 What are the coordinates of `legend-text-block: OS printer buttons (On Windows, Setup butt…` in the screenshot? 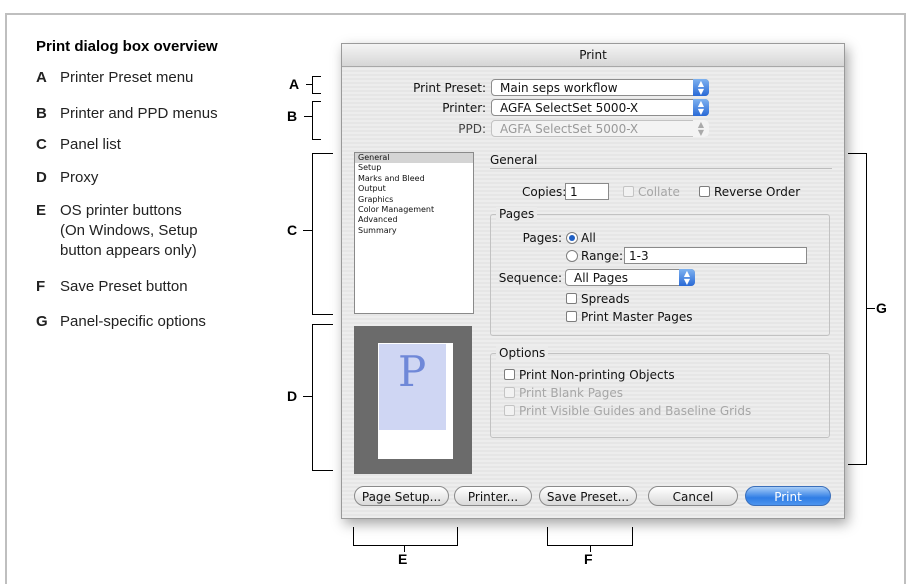 It's located at (129, 231).